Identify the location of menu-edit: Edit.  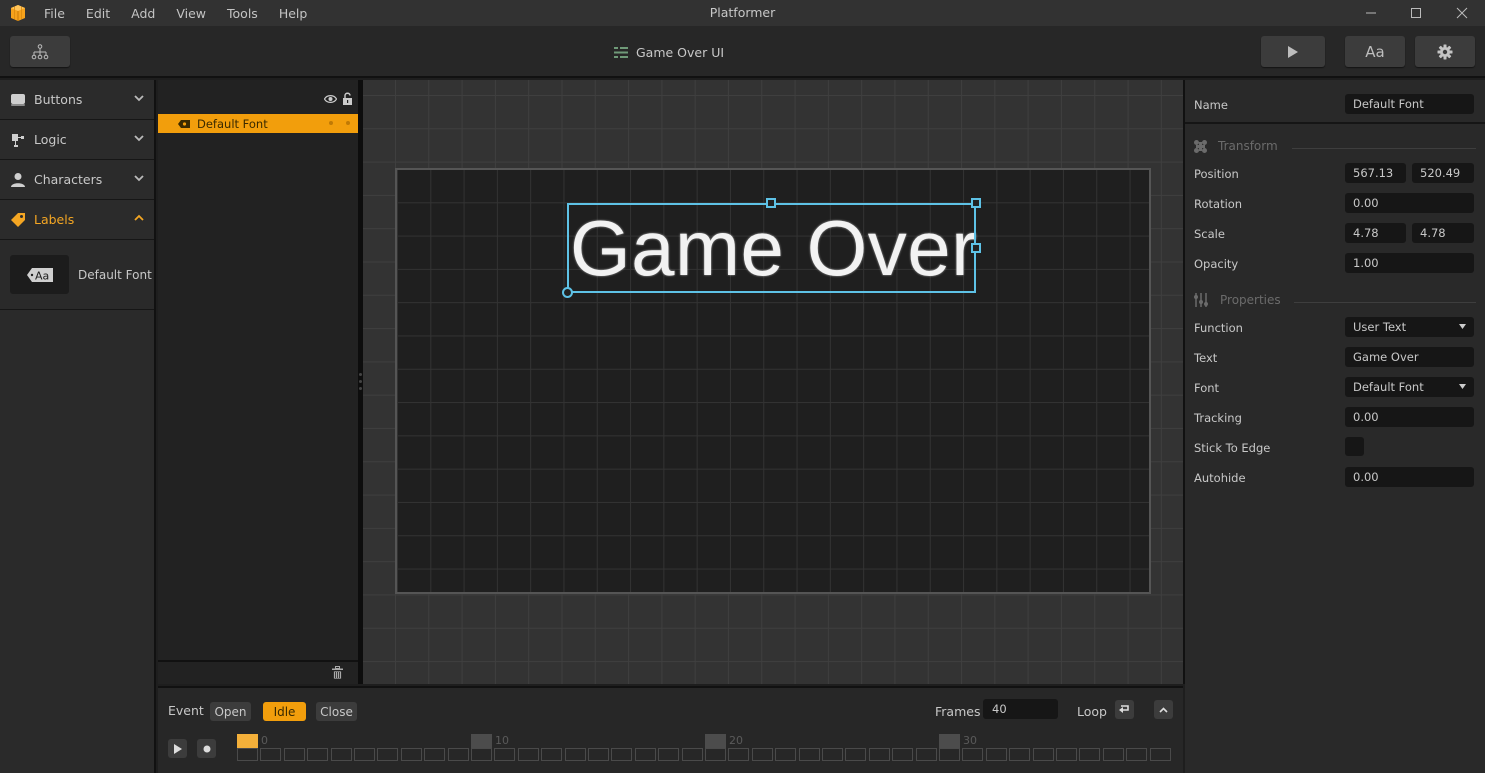
(98, 13).